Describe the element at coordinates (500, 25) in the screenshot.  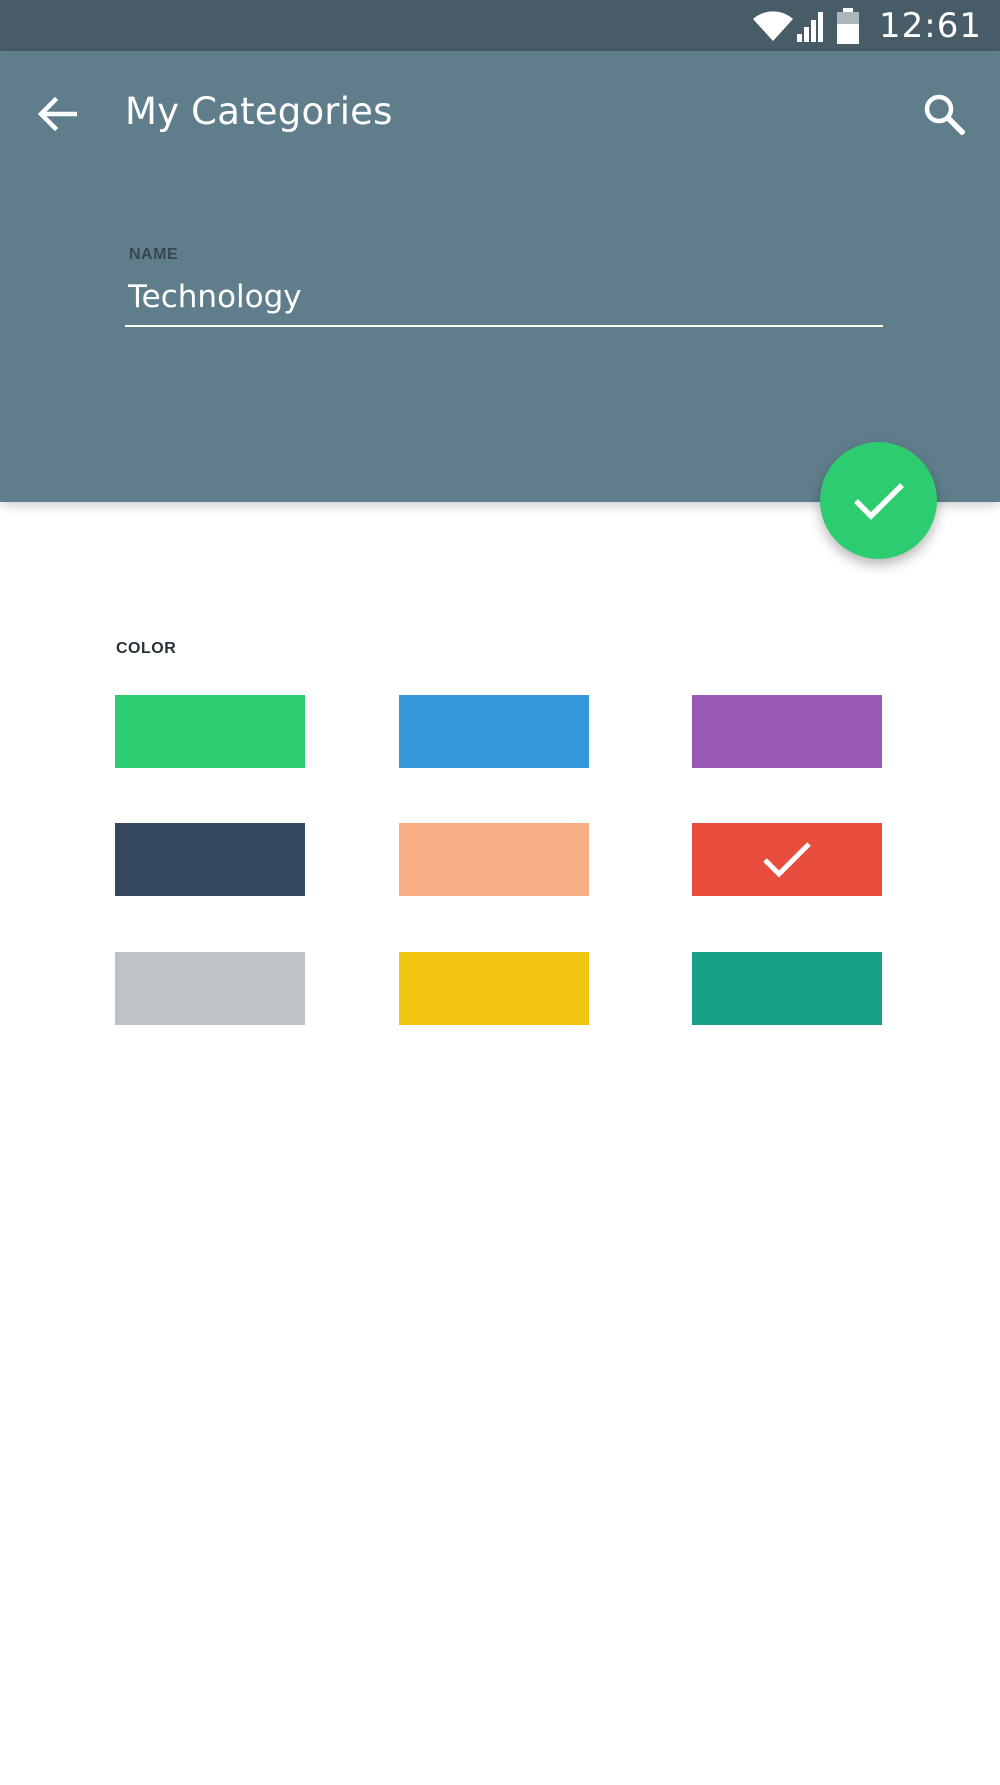
I see `status-bar: 12:61` at that location.